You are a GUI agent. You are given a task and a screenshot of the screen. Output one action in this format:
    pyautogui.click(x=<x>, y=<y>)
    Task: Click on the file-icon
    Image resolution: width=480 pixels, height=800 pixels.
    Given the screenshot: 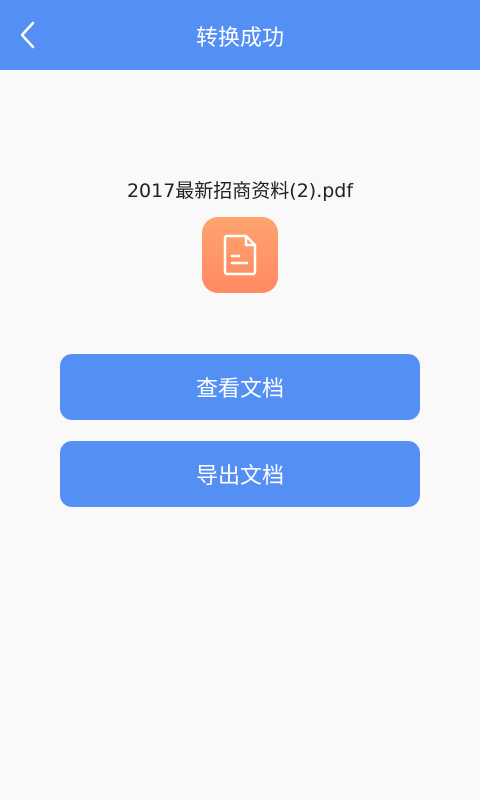 What is the action you would take?
    pyautogui.click(x=240, y=255)
    